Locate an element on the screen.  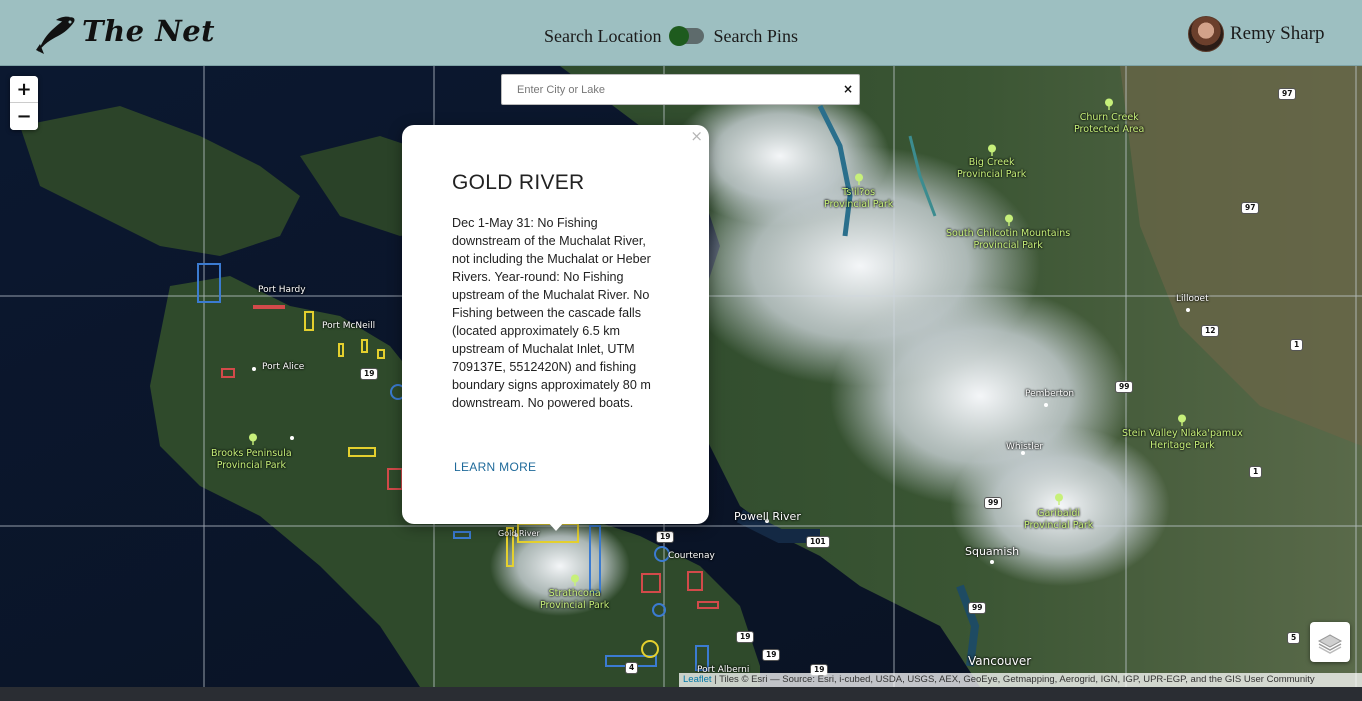
clear-search-button: × is located at coordinates (848, 89).